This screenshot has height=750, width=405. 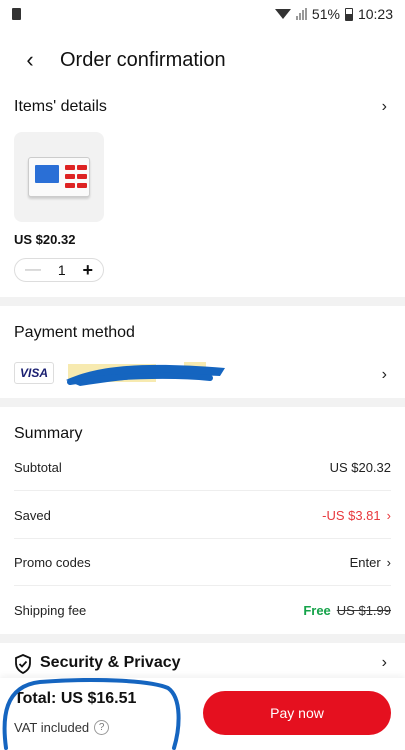 I want to click on battery-percent: 51%, so click(x=325, y=14).